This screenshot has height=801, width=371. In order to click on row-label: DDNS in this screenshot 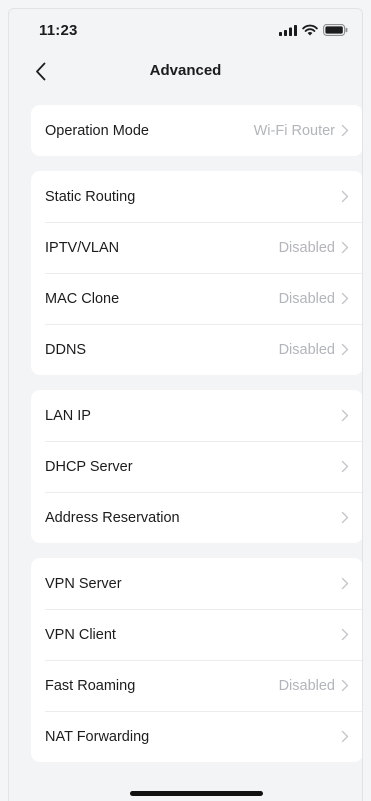, I will do `click(66, 349)`.